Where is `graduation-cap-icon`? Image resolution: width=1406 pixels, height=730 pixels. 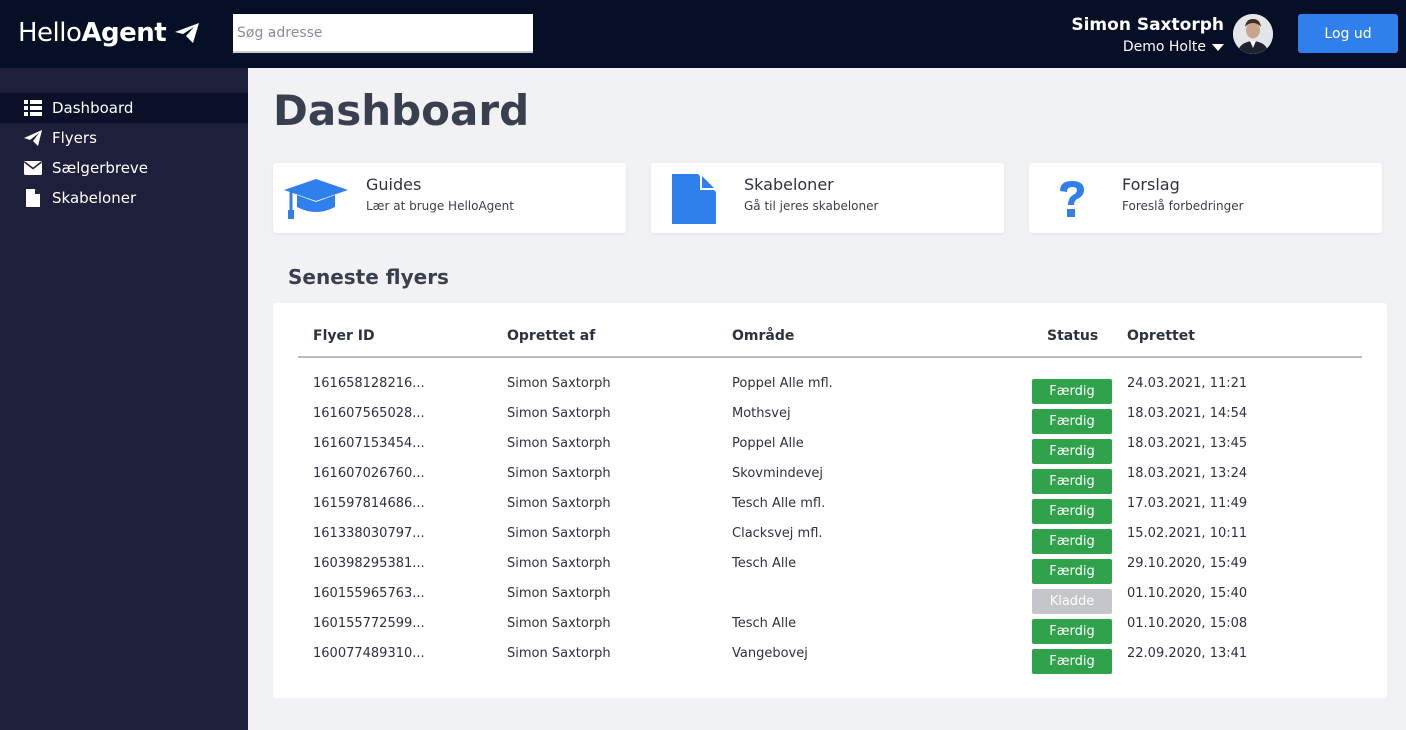
graduation-cap-icon is located at coordinates (316, 199).